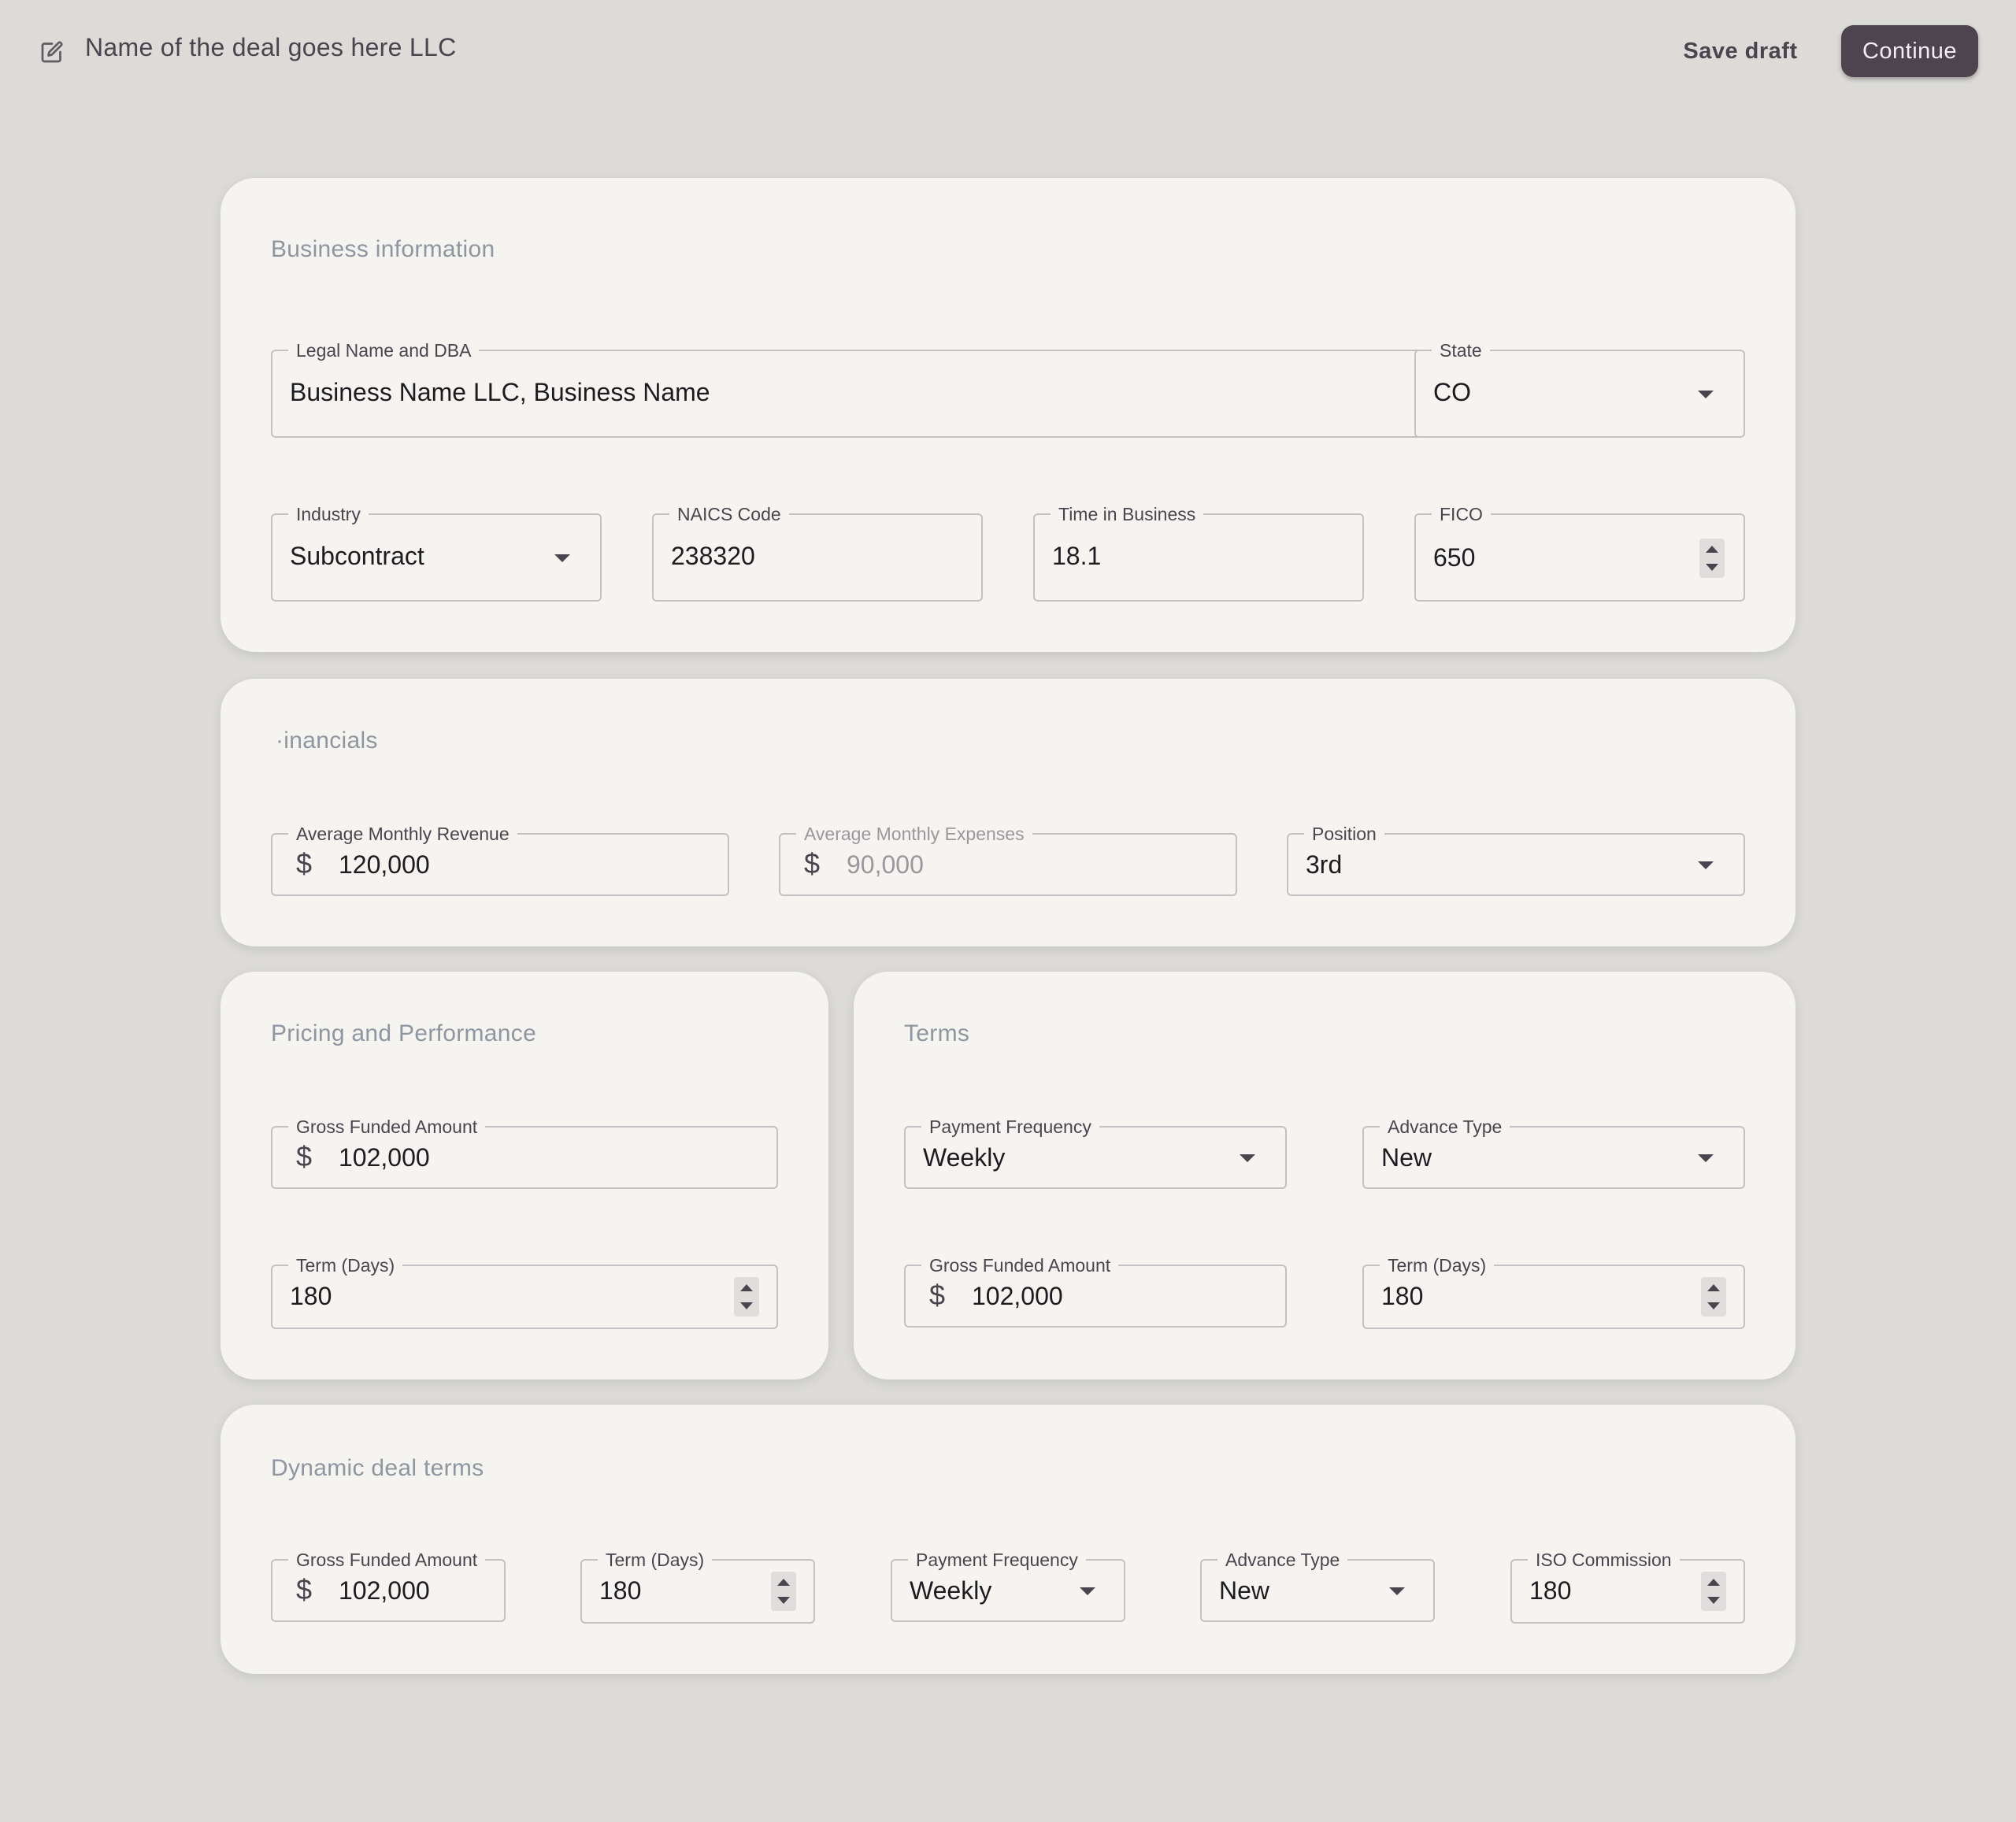  What do you see at coordinates (327, 741) in the screenshot?
I see `section-title: ·inancials` at bounding box center [327, 741].